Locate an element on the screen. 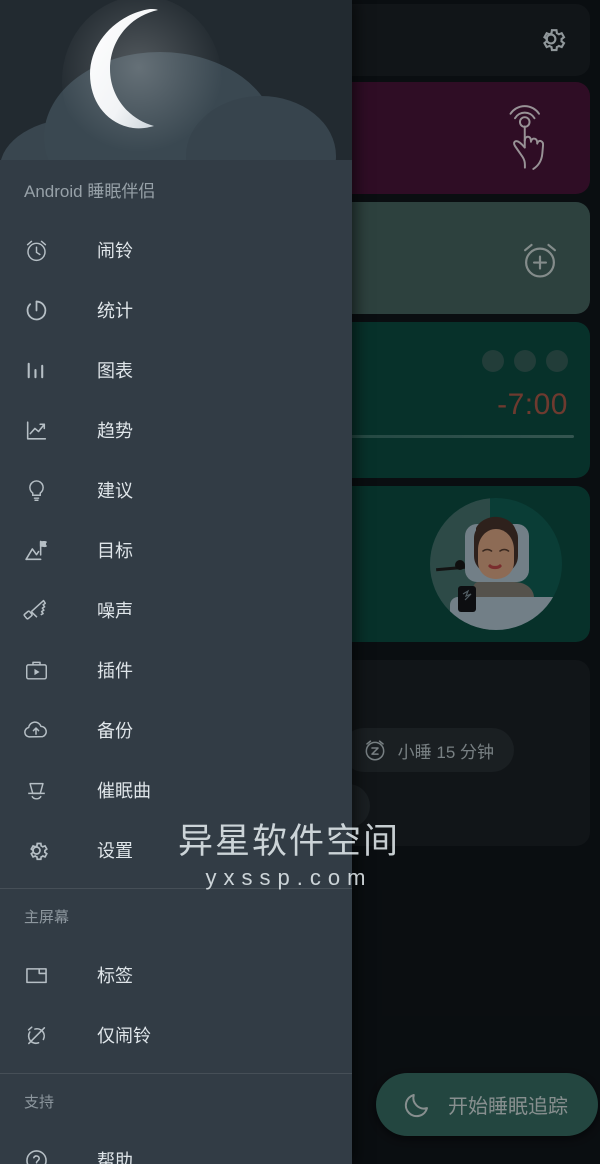 This screenshot has height=1164, width=600. drawer-item-label: 备份 is located at coordinates (115, 731).